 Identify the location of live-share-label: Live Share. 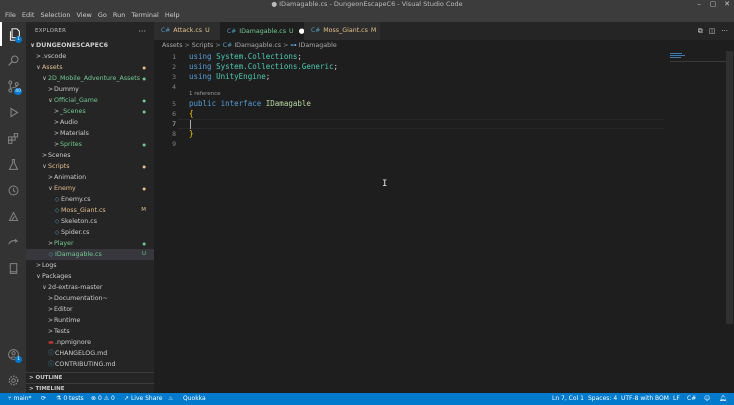
(146, 398).